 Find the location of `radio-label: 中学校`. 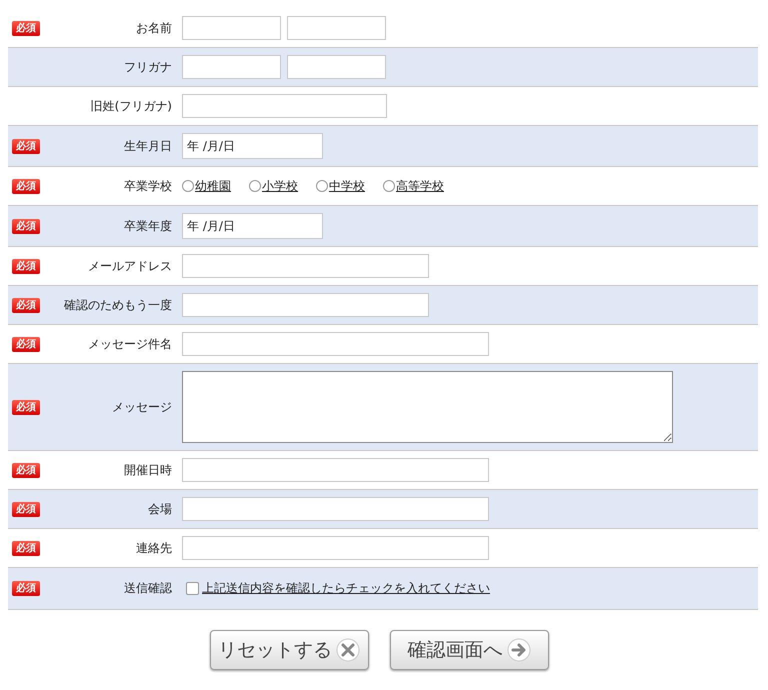

radio-label: 中学校 is located at coordinates (347, 186).